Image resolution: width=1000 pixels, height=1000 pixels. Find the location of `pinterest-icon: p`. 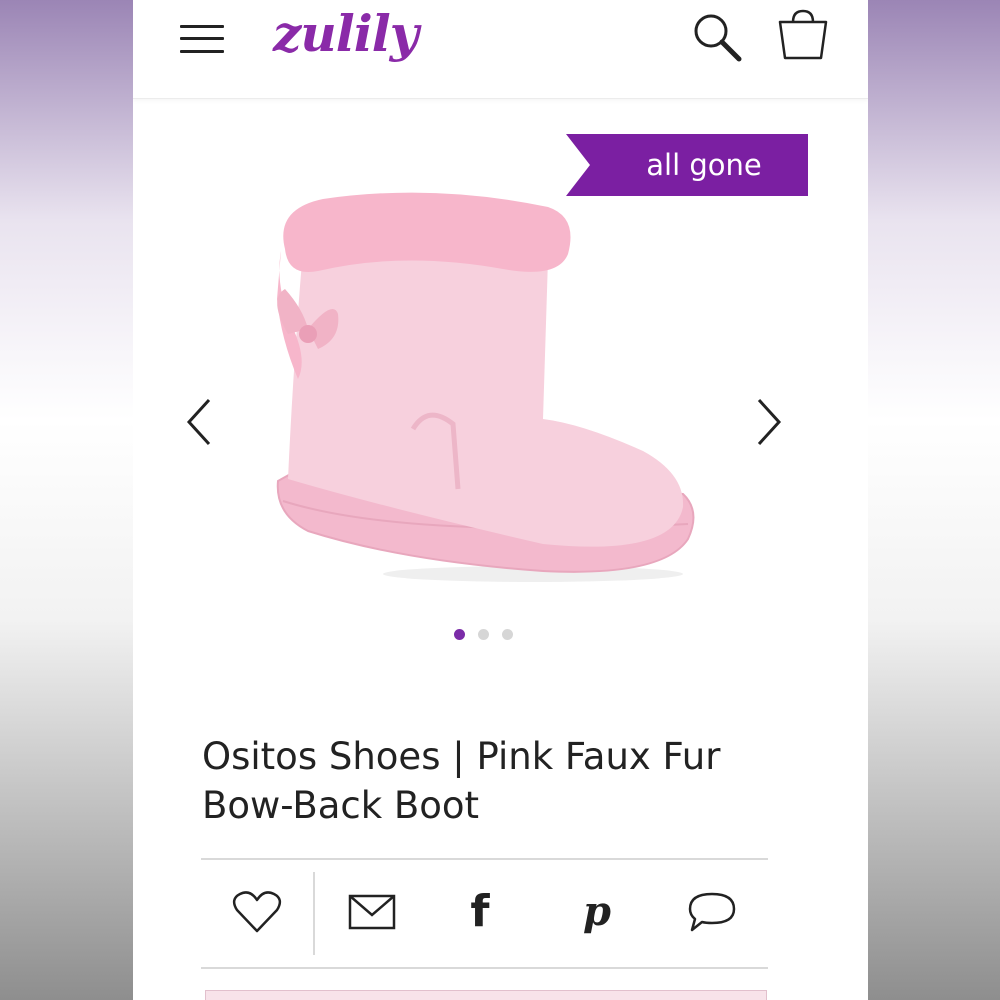

pinterest-icon: p is located at coordinates (597, 912).